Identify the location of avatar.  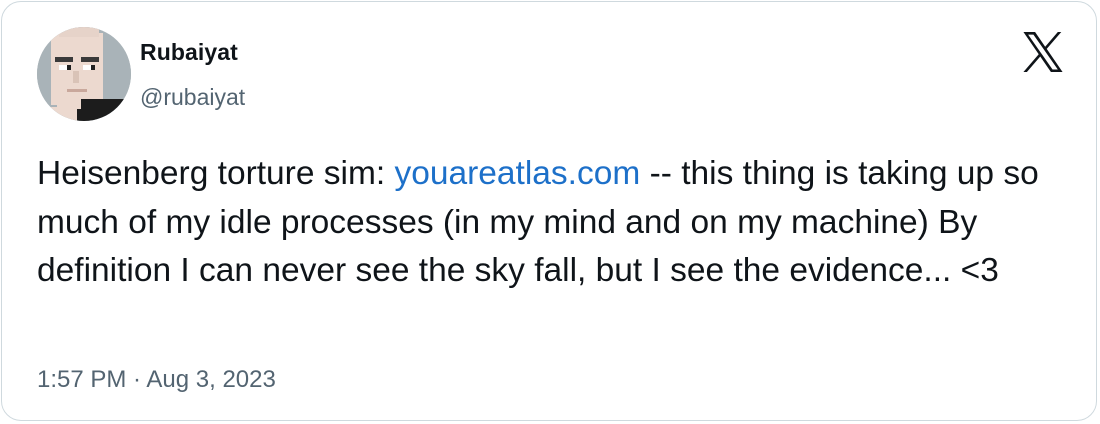
(84, 74).